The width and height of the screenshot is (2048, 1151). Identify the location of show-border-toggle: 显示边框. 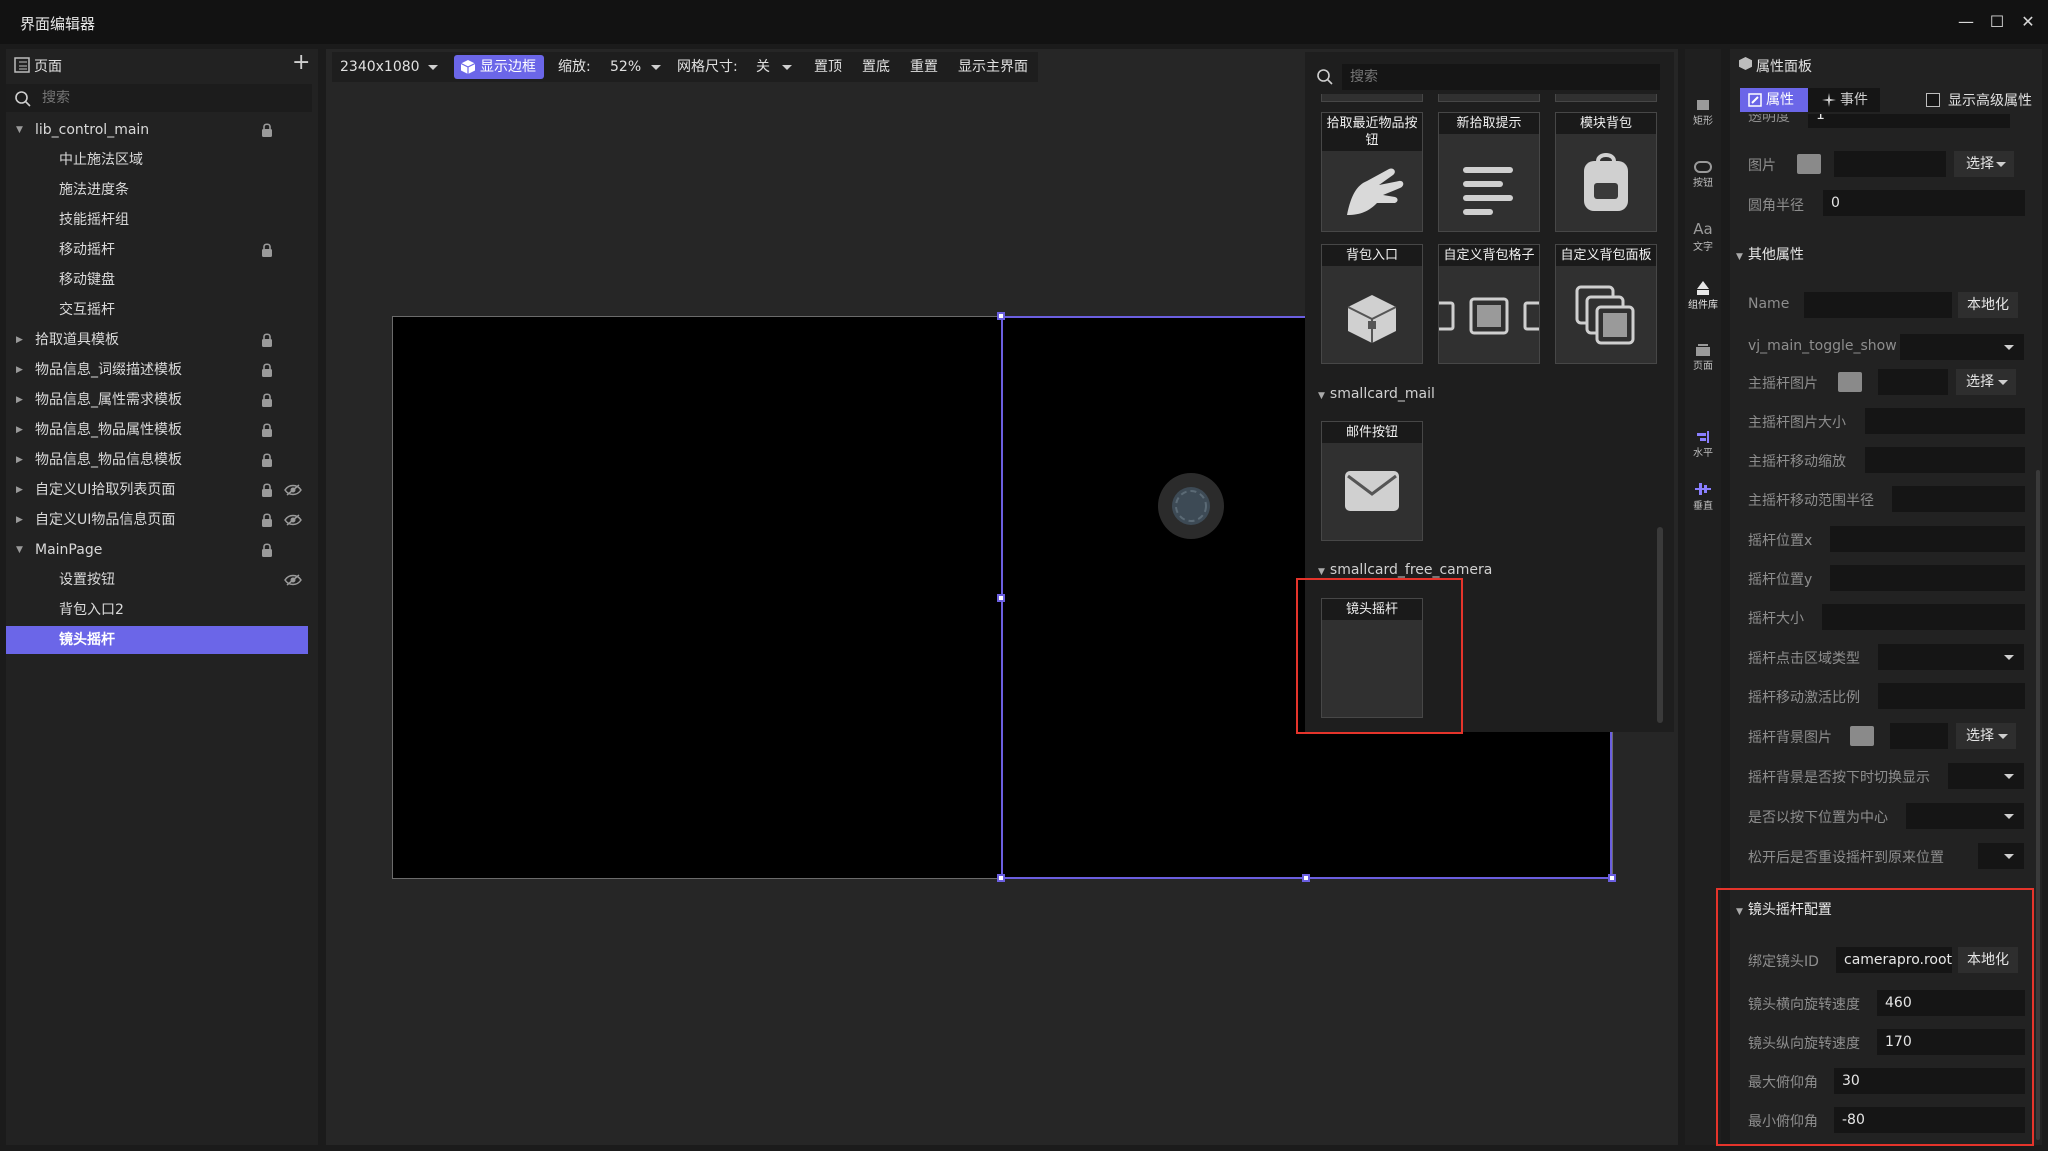
(499, 67).